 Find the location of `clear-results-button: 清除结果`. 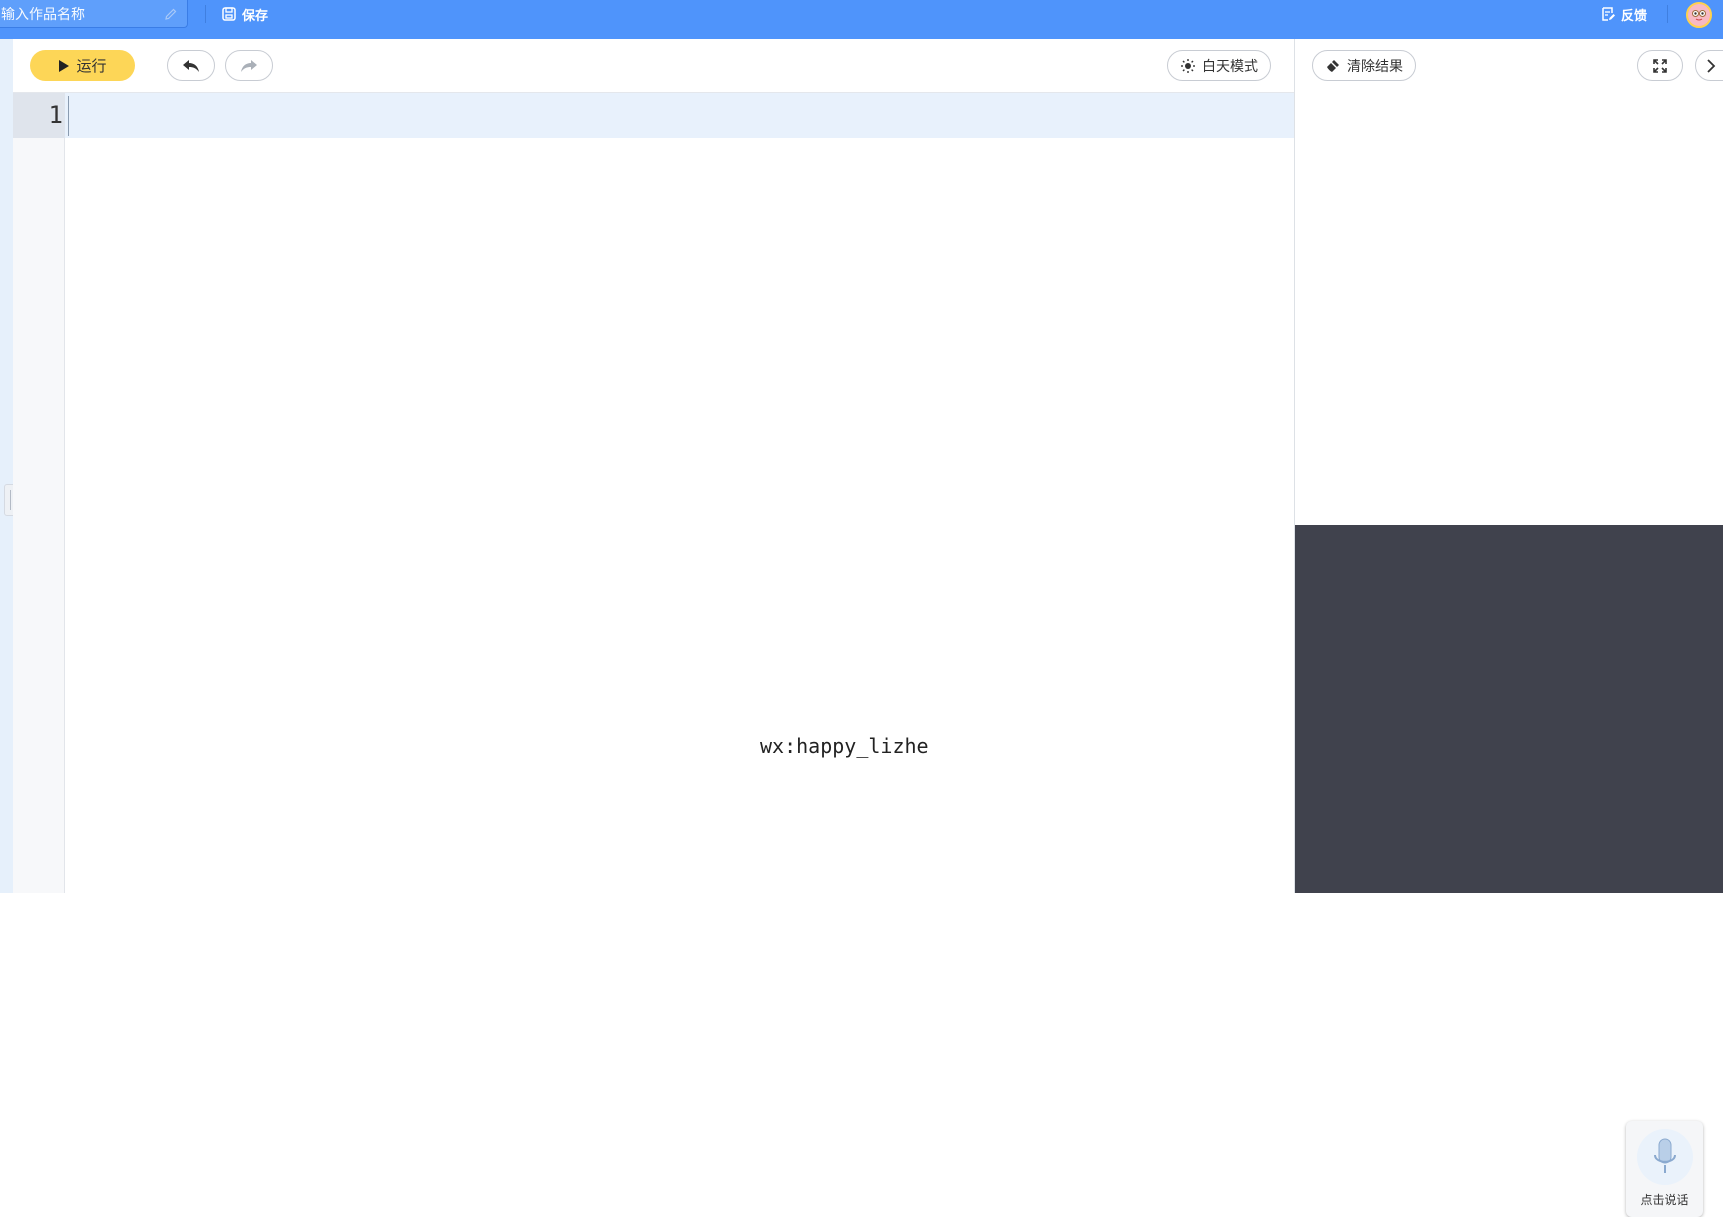

clear-results-button: 清除结果 is located at coordinates (1364, 65).